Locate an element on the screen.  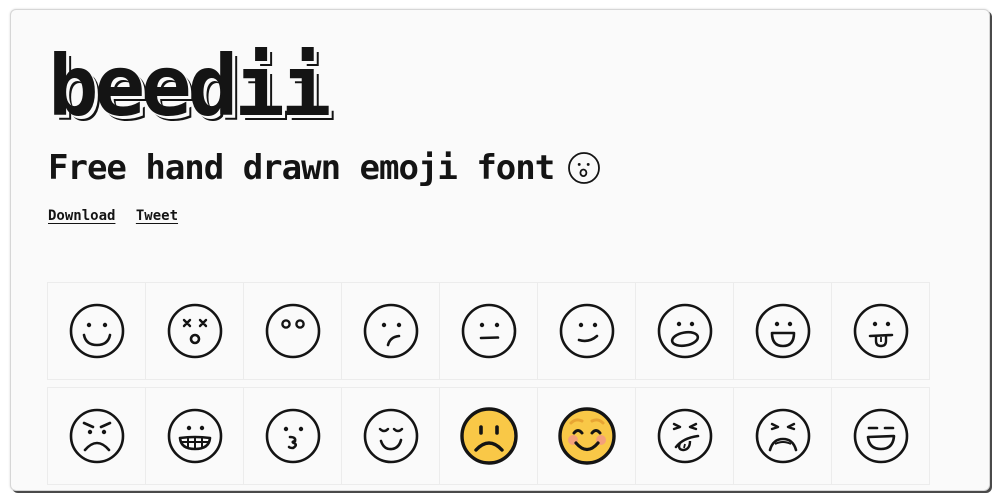
frowning-face-color-icon is located at coordinates (488, 436).